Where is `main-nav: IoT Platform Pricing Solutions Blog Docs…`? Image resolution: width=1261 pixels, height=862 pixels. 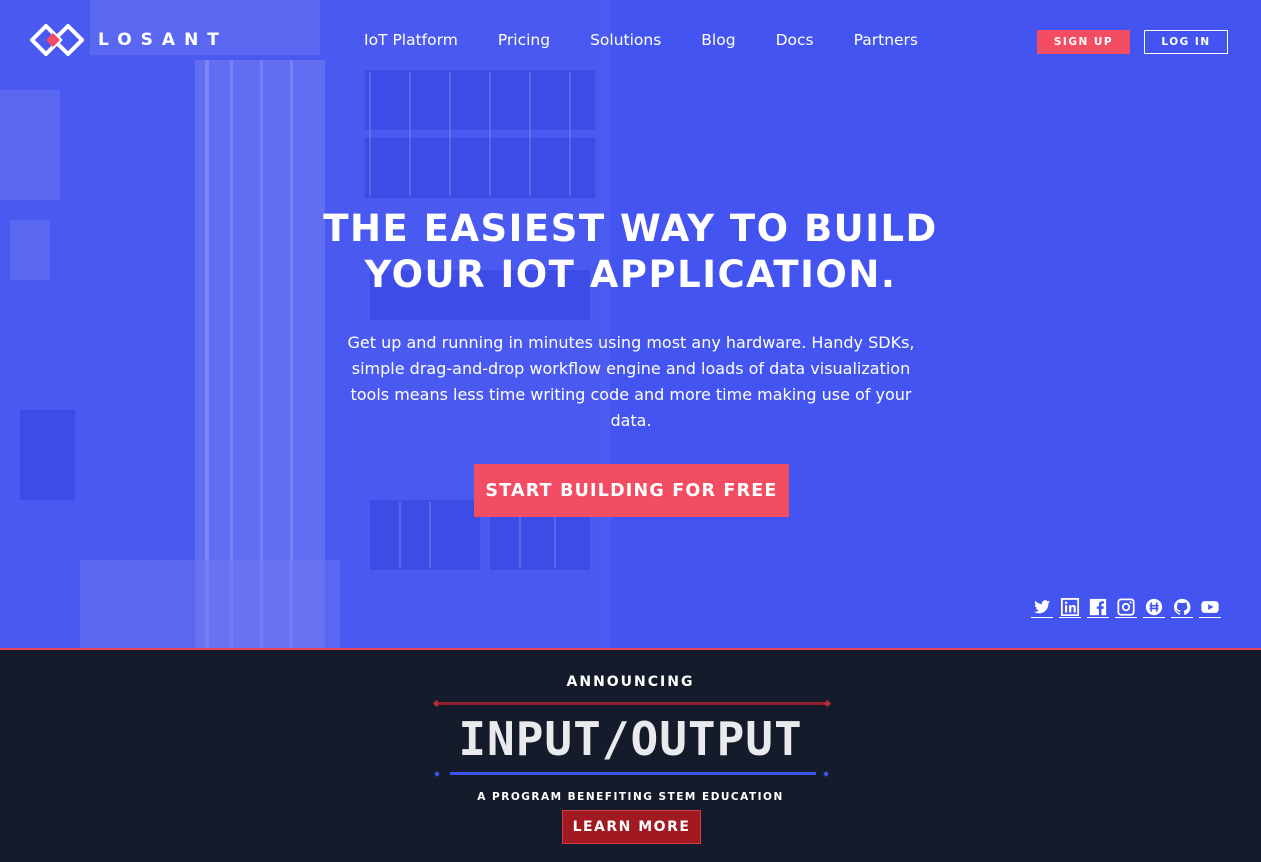 main-nav: IoT Platform Pricing Solutions Blog Docs… is located at coordinates (661, 40).